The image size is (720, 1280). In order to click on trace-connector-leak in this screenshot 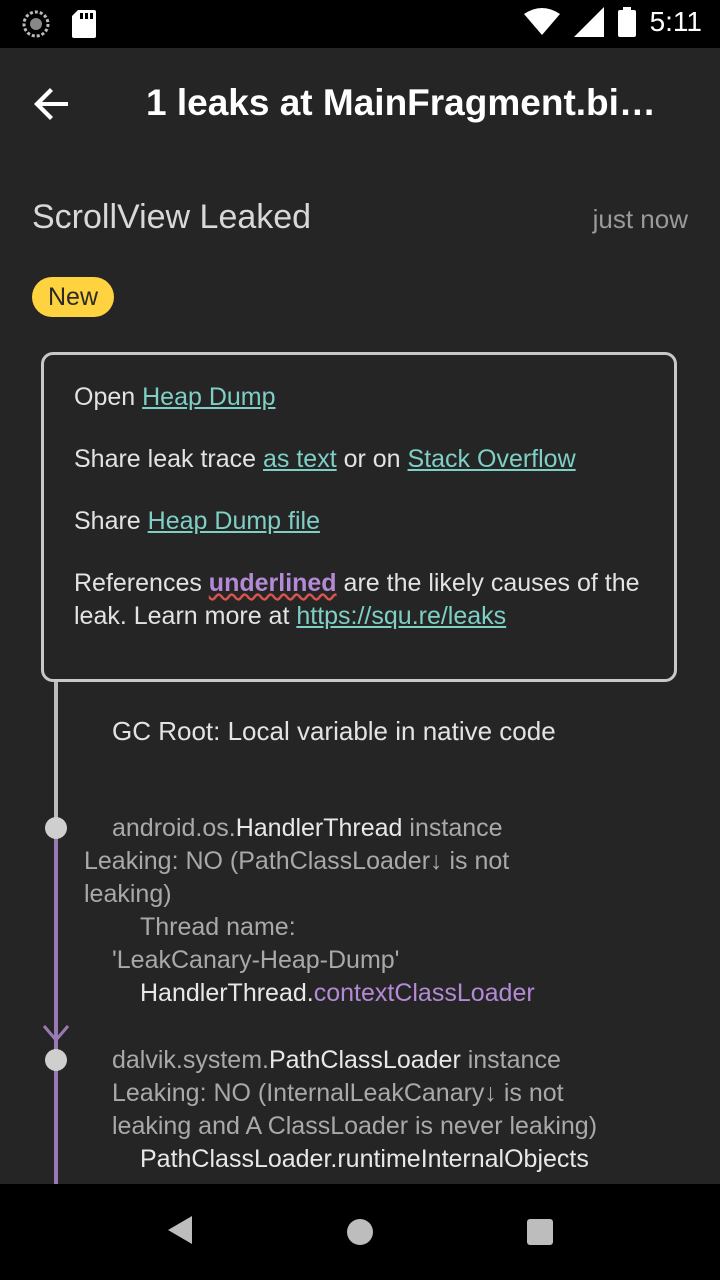, I will do `click(56, 1008)`.